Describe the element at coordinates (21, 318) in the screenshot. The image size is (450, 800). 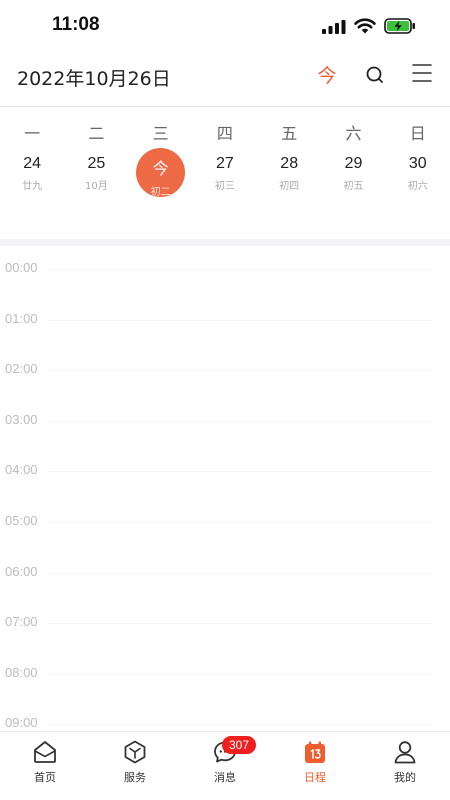
I see `hour-label: 01:00` at that location.